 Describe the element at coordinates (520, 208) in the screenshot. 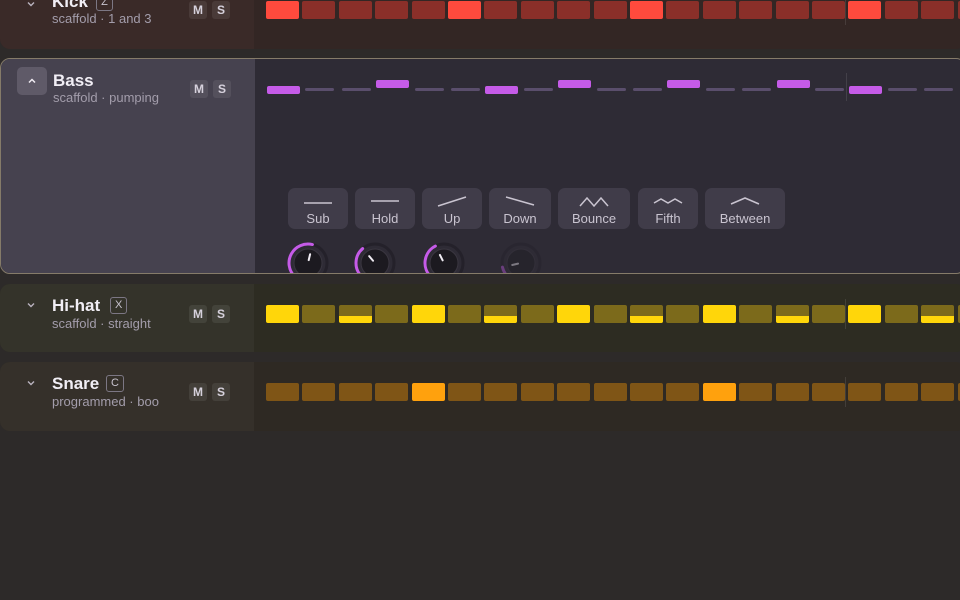

I see `shape-button-down: Down` at that location.